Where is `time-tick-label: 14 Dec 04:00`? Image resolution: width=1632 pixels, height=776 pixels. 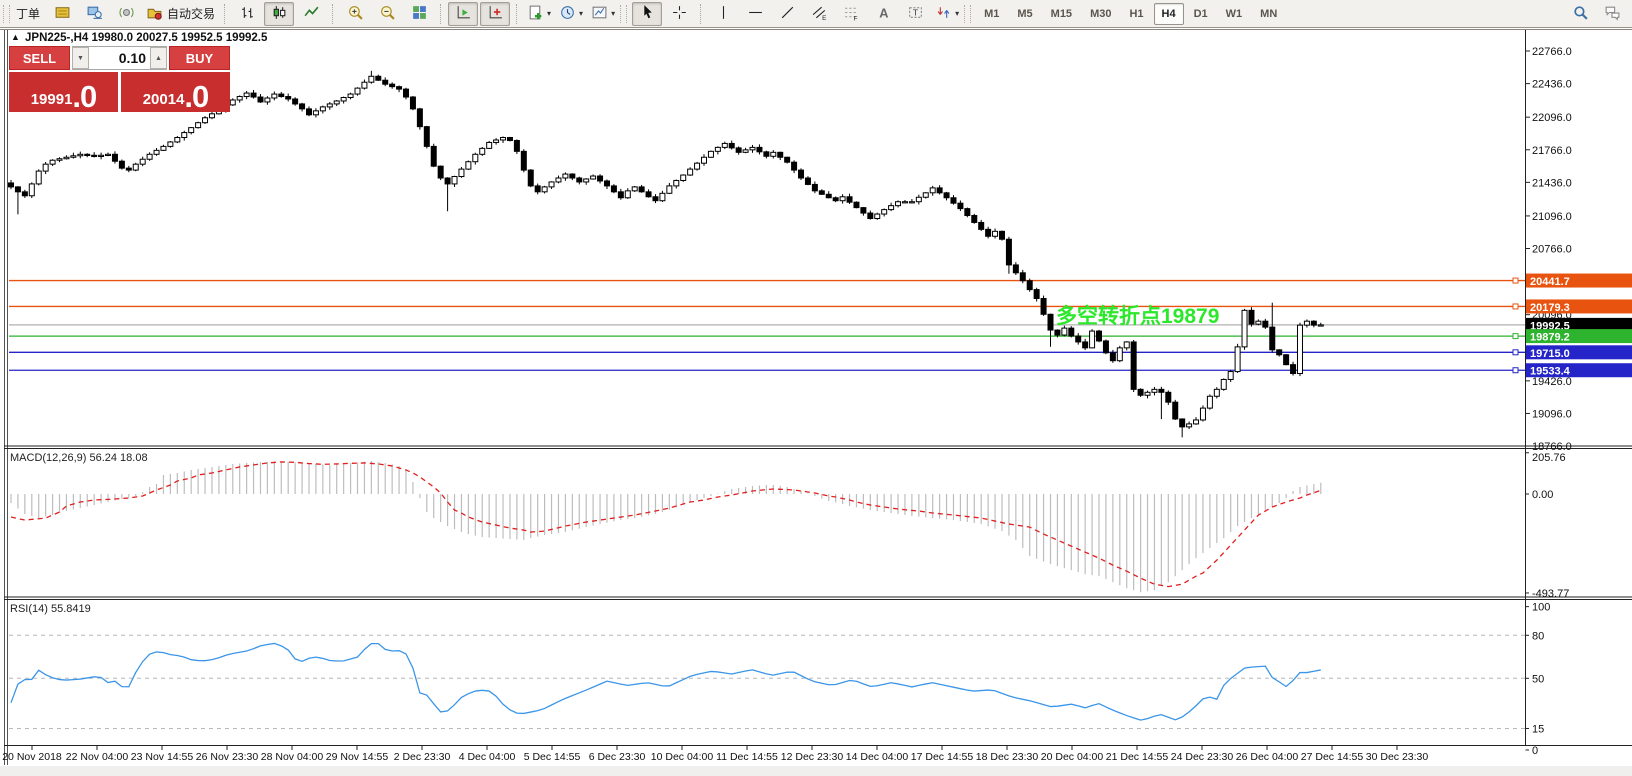
time-tick-label: 14 Dec 04:00 is located at coordinates (877, 757).